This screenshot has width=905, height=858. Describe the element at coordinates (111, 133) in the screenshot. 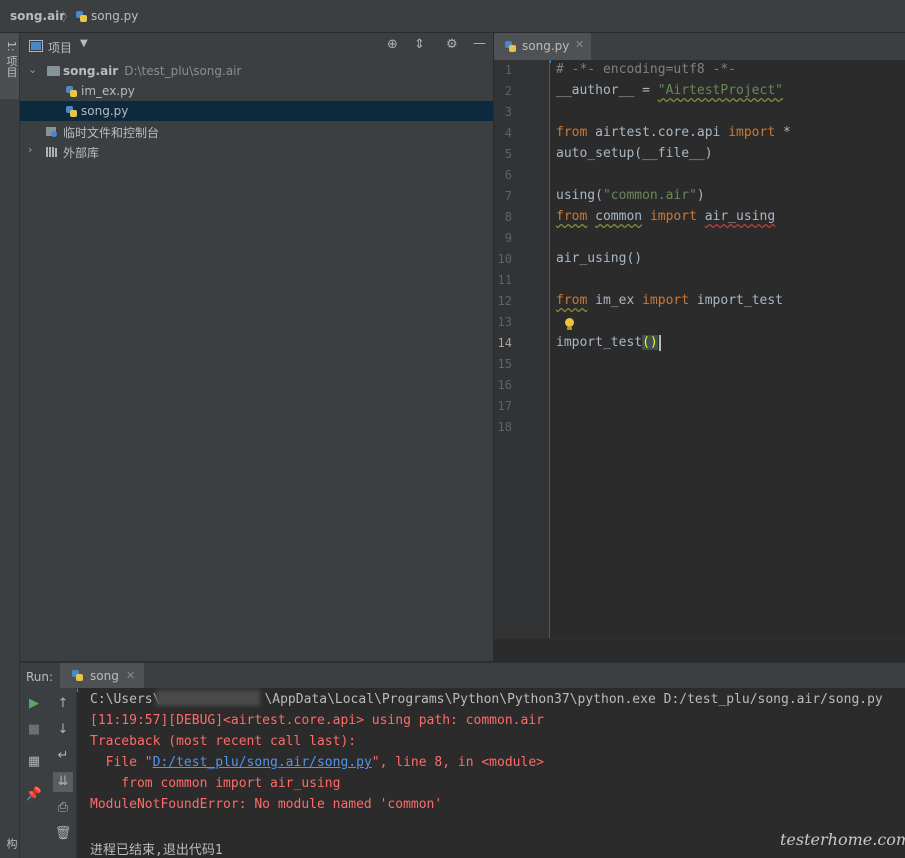

I see `tree-item-label: 临时文件和控制台` at that location.